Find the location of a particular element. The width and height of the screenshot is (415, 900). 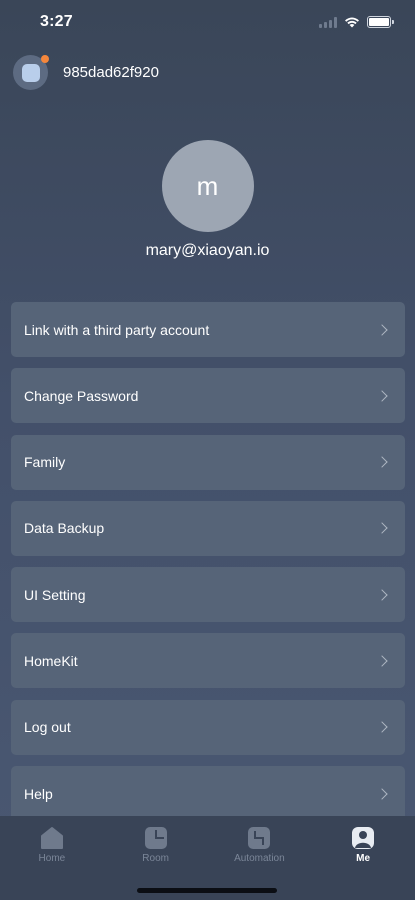

menu-item-ui-setting: UI Setting is located at coordinates (208, 595).